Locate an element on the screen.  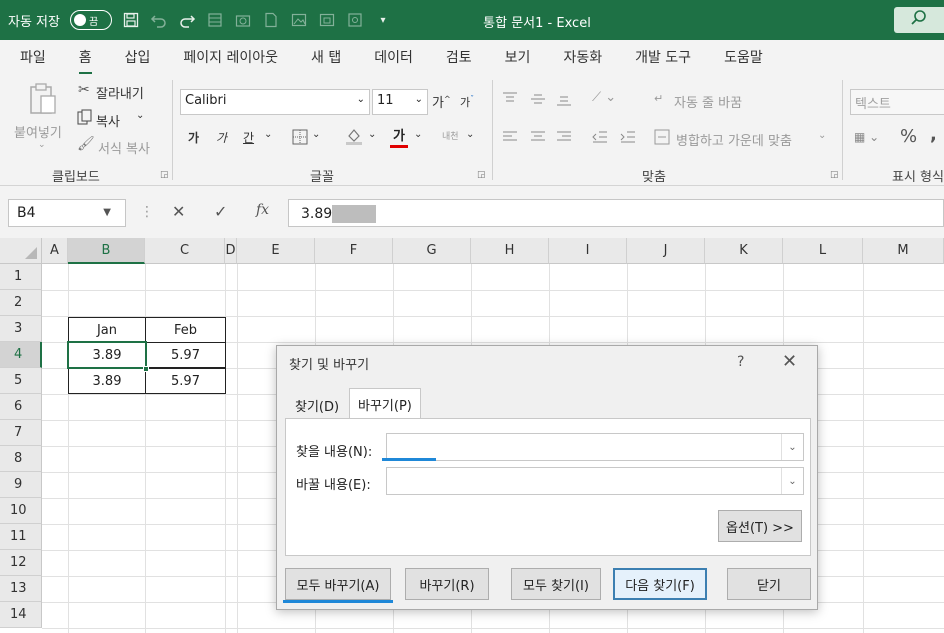
fill-color-icon is located at coordinates (354, 138).